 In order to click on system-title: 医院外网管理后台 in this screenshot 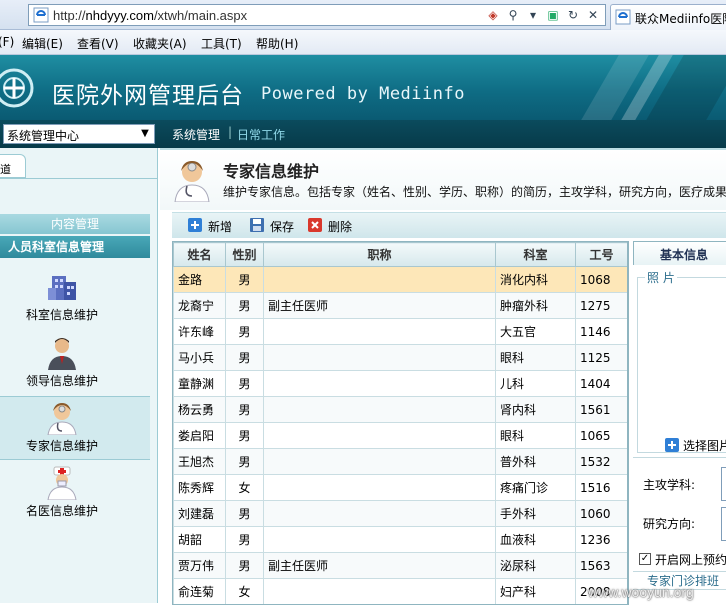, I will do `click(148, 96)`.